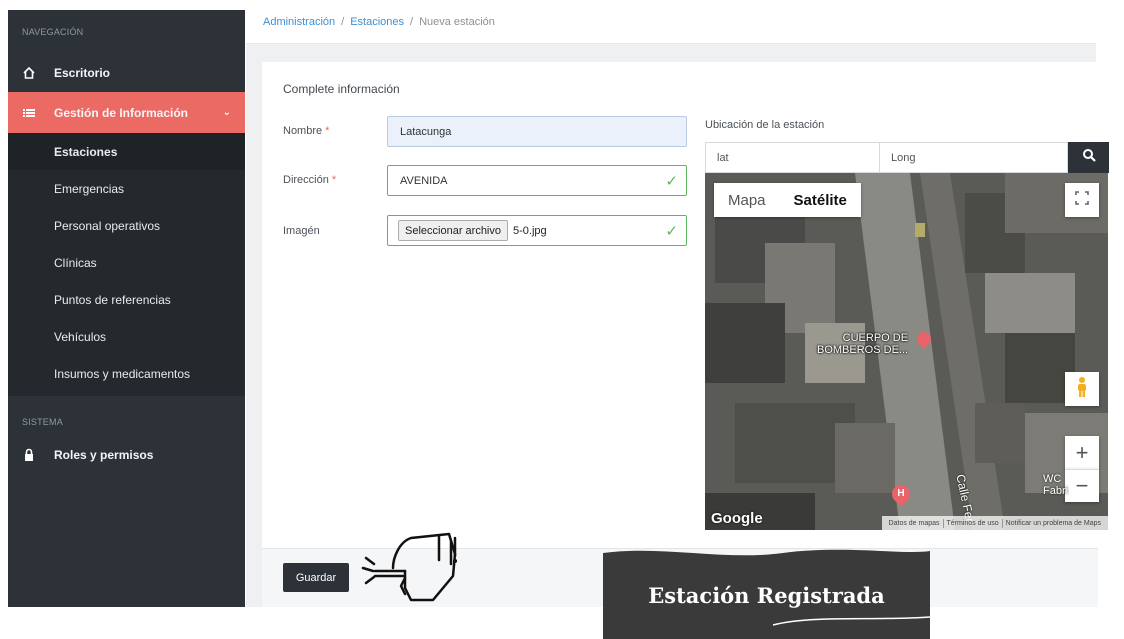 This screenshot has height=639, width=1124. What do you see at coordinates (121, 112) in the screenshot?
I see `sidebar-item-label: Gestión de Información` at bounding box center [121, 112].